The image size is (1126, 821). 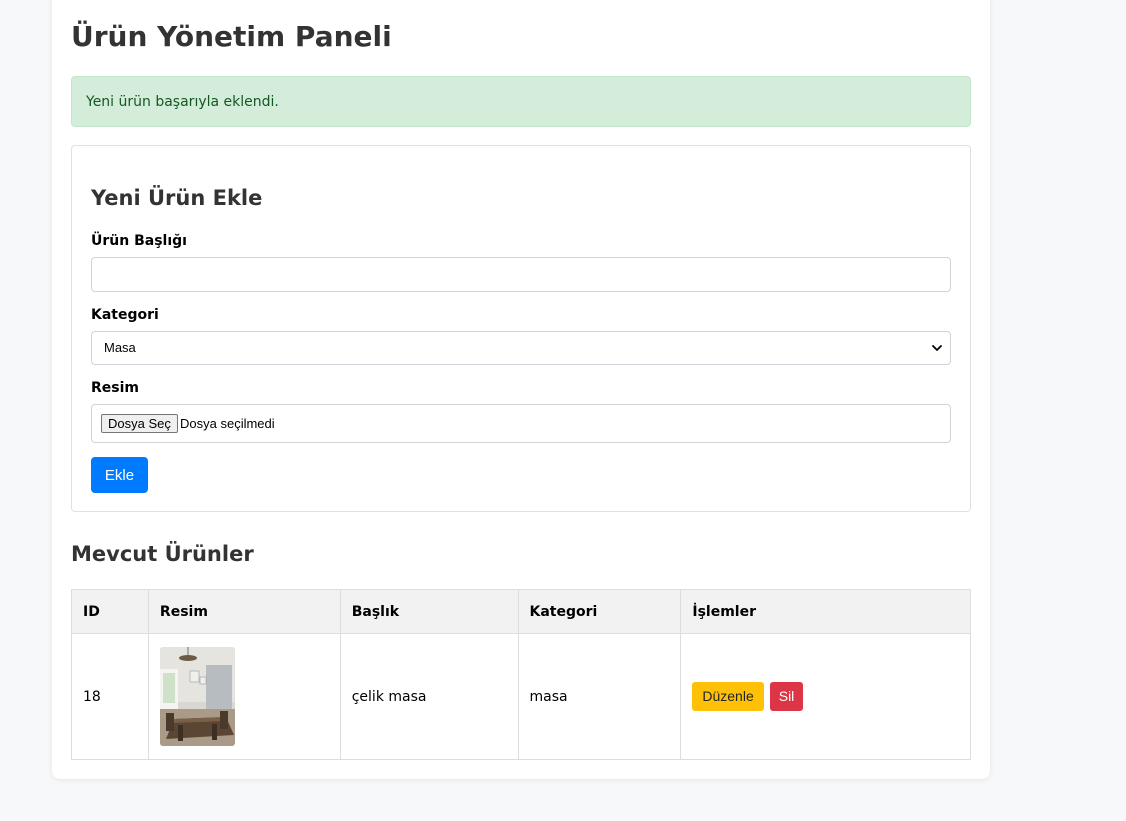 I want to click on edit-button: Düzenle, so click(x=728, y=696).